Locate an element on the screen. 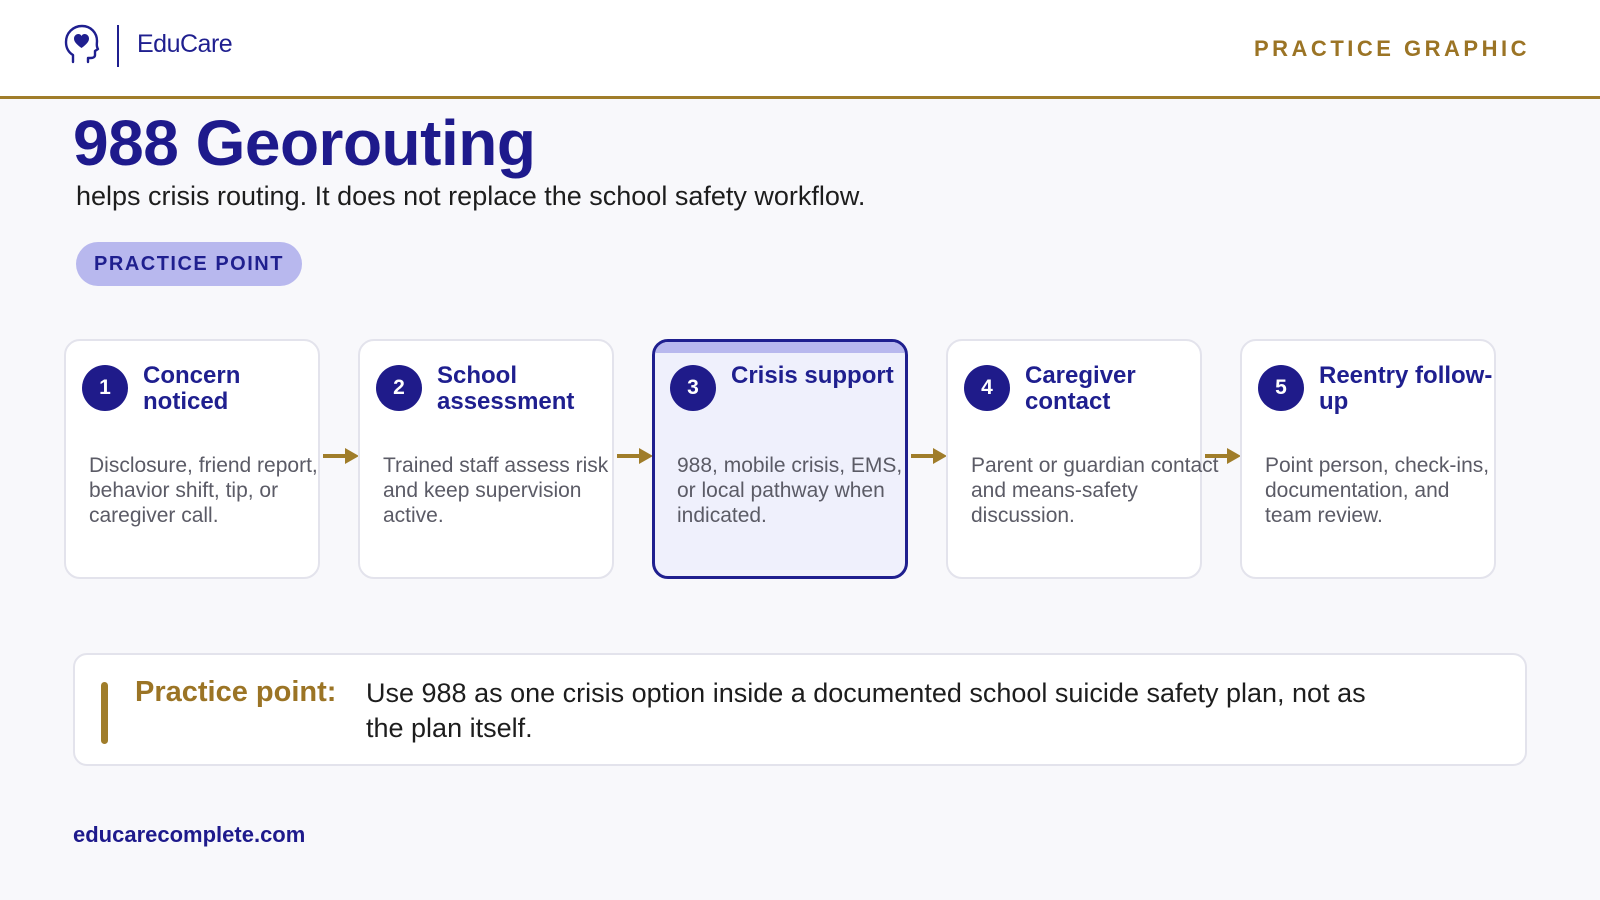 The height and width of the screenshot is (900, 1600). brand-name: EduCare is located at coordinates (185, 44).